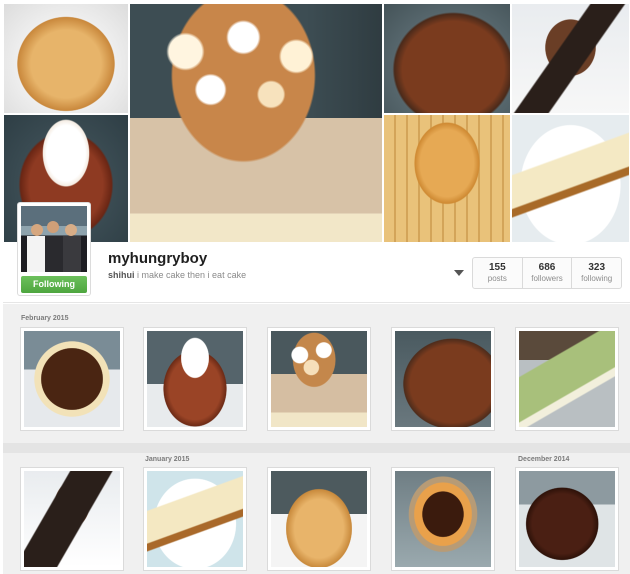 The image size is (630, 574). What do you see at coordinates (497, 278) in the screenshot?
I see `stat-posts-label: posts` at bounding box center [497, 278].